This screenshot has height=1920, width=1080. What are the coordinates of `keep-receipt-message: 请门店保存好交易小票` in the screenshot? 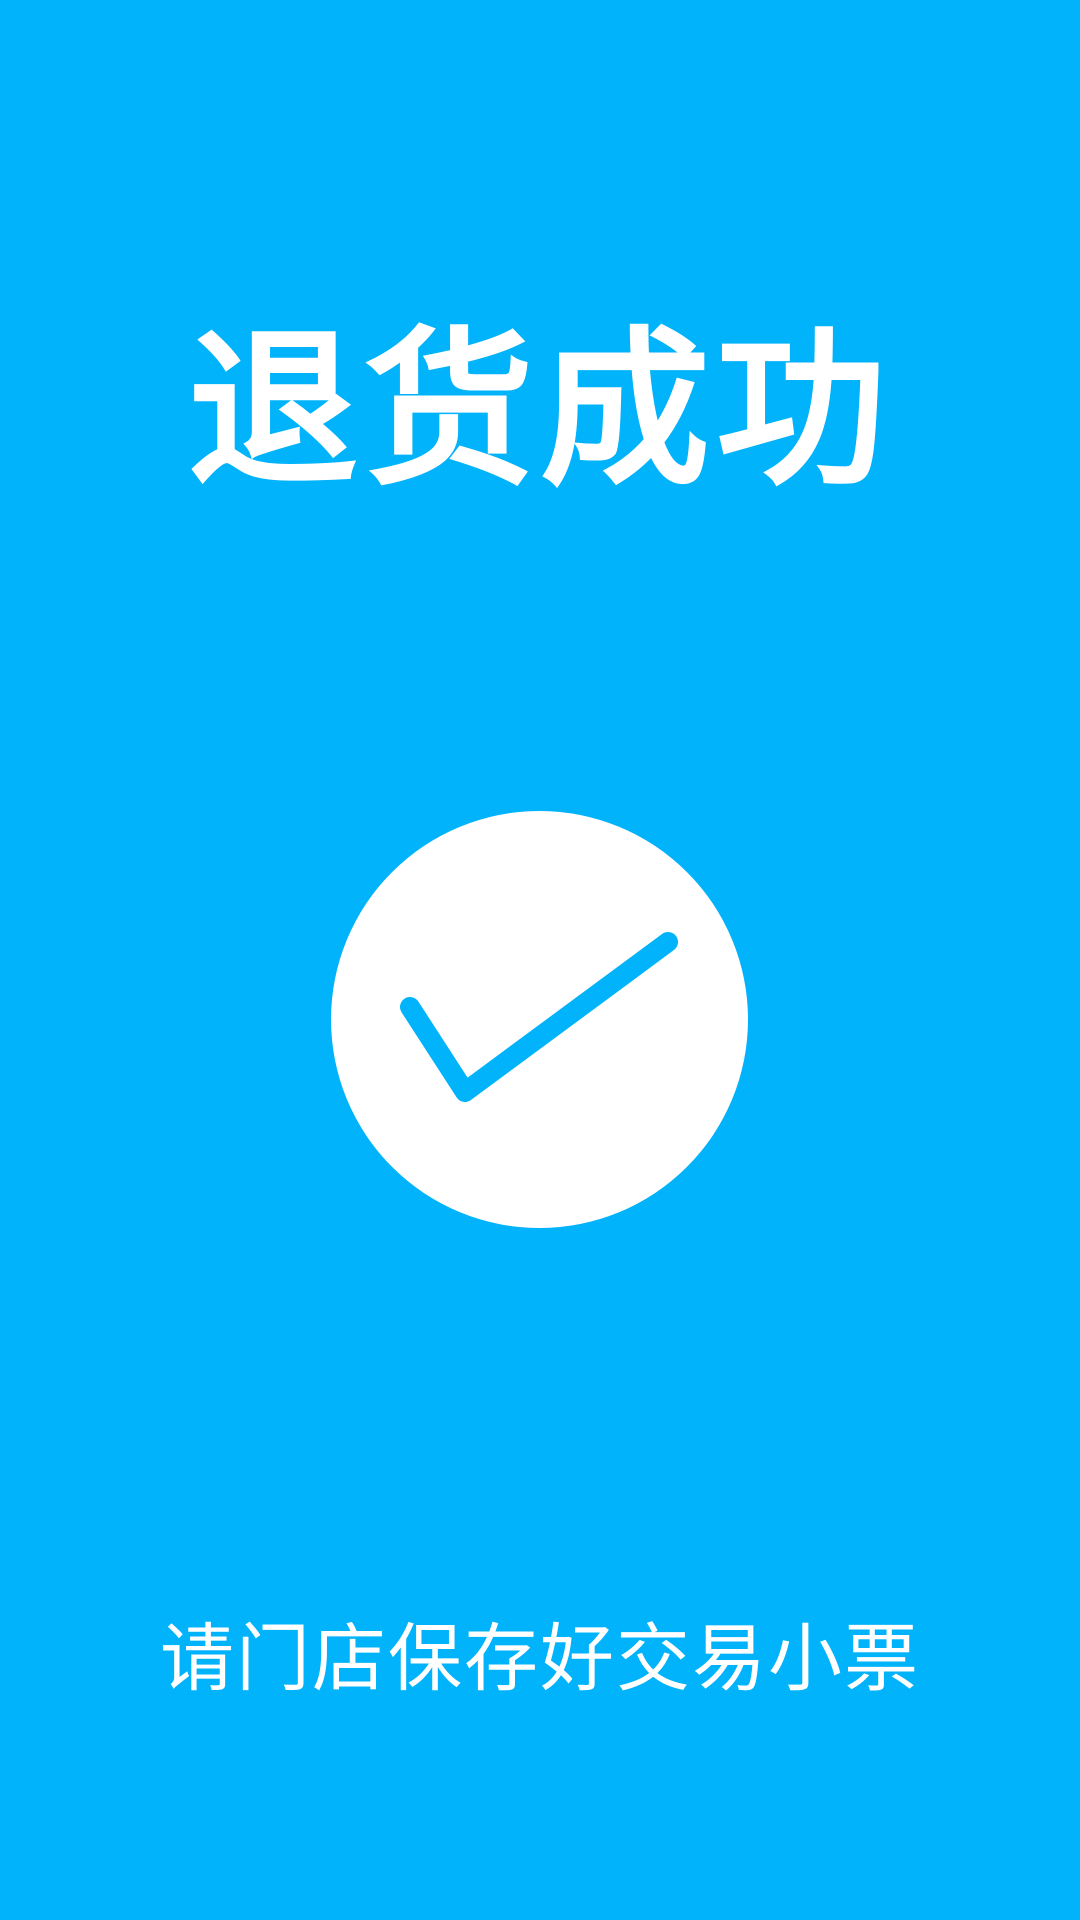 It's located at (540, 1659).